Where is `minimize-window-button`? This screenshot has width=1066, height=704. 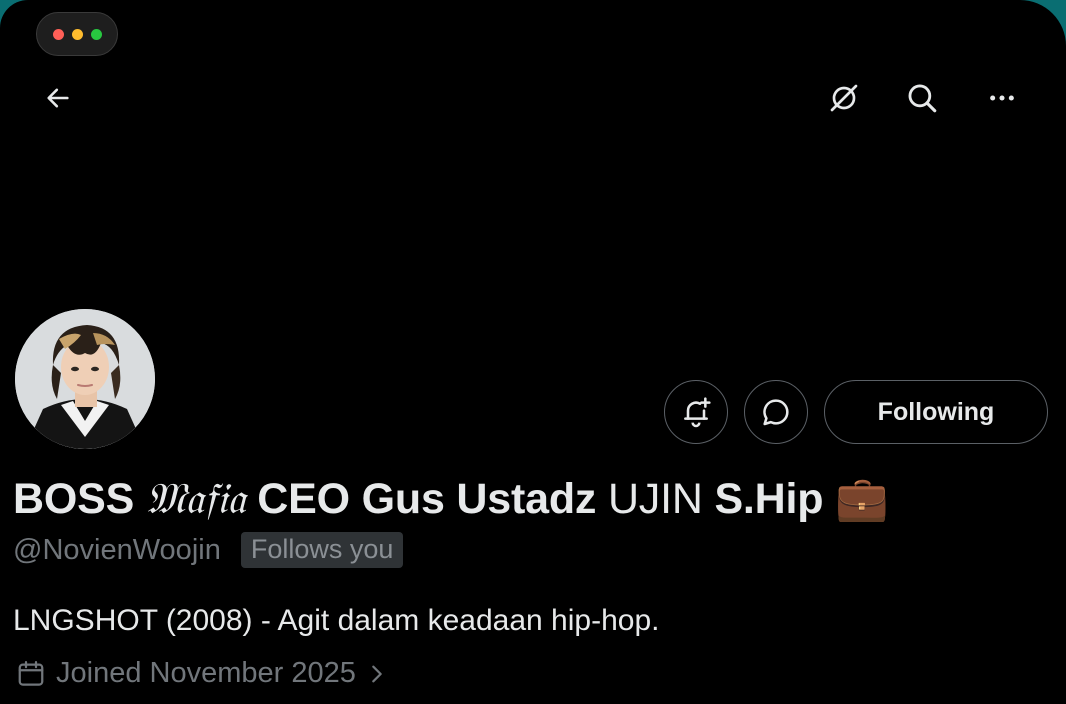
minimize-window-button is located at coordinates (77, 34).